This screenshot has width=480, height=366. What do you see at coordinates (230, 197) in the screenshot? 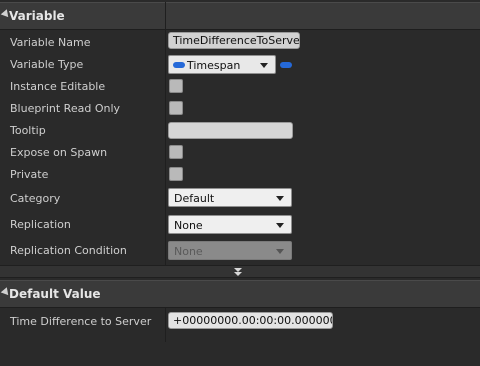
I see `category-dropdown: Default` at bounding box center [230, 197].